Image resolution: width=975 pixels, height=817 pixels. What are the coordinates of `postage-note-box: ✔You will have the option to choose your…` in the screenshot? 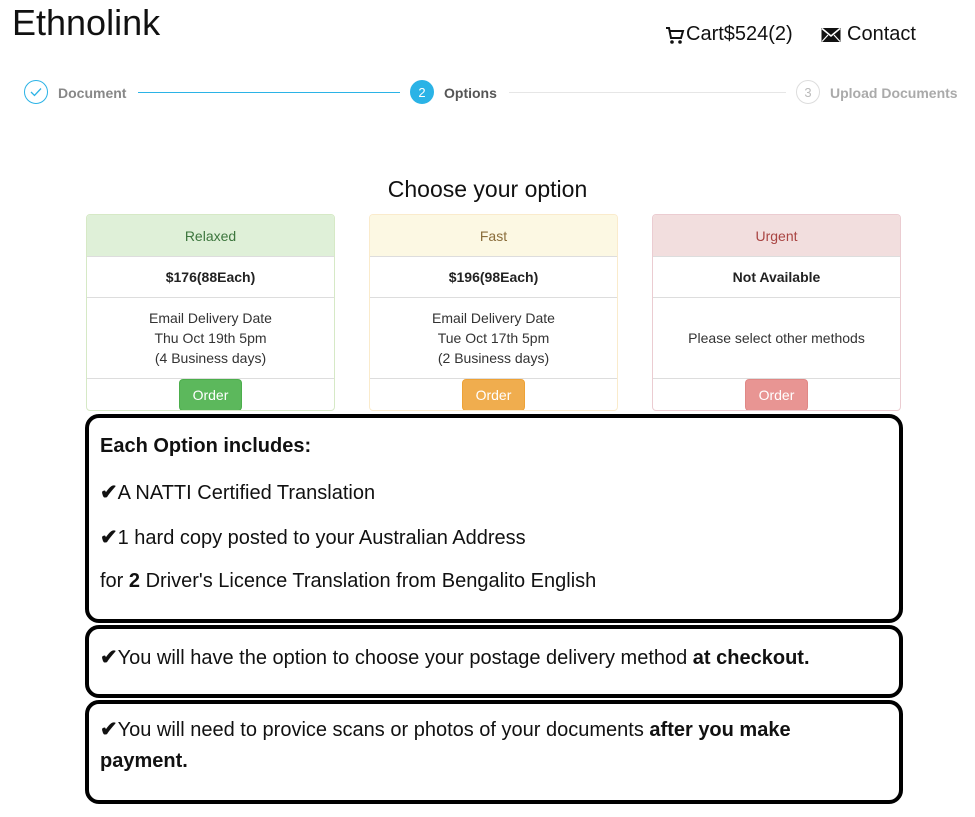 It's located at (494, 661).